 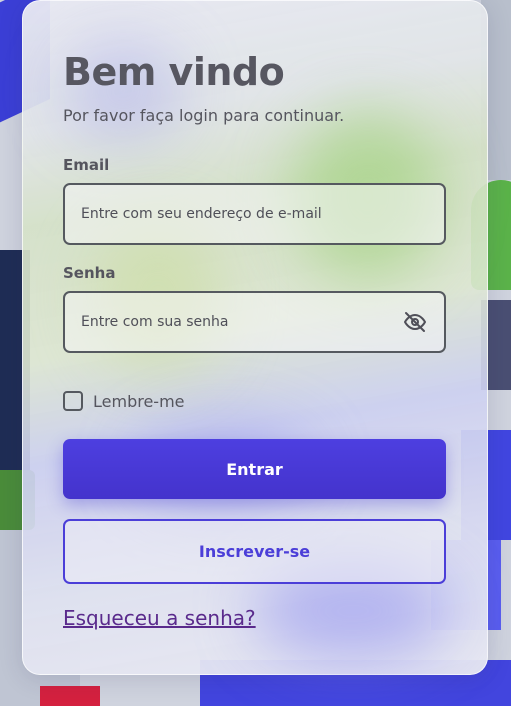 I want to click on signup-button: Inscrever-se, so click(x=254, y=551).